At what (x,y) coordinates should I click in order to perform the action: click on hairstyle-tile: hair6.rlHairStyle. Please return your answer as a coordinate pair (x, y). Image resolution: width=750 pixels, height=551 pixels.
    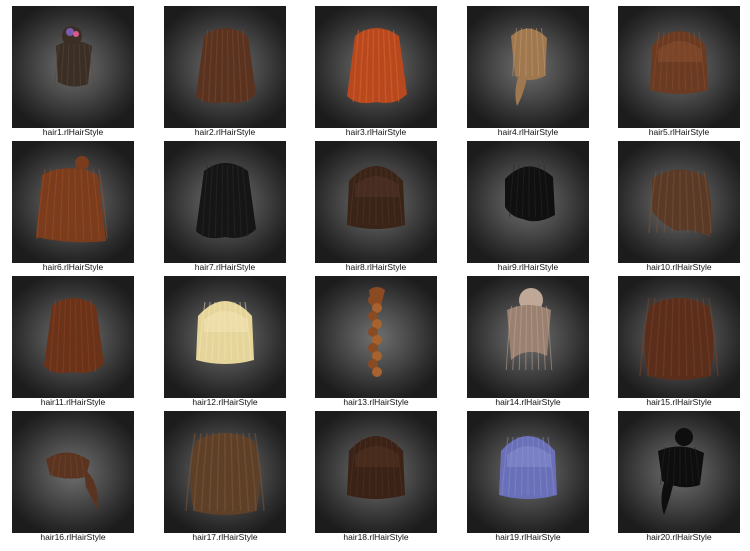
    Looking at the image, I should click on (73, 207).